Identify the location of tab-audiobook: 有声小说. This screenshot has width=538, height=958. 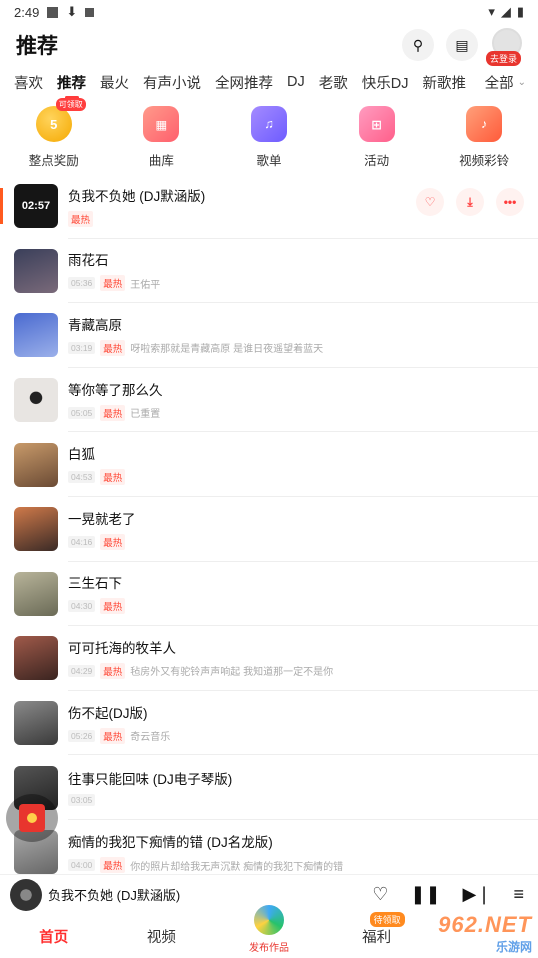
(172, 82).